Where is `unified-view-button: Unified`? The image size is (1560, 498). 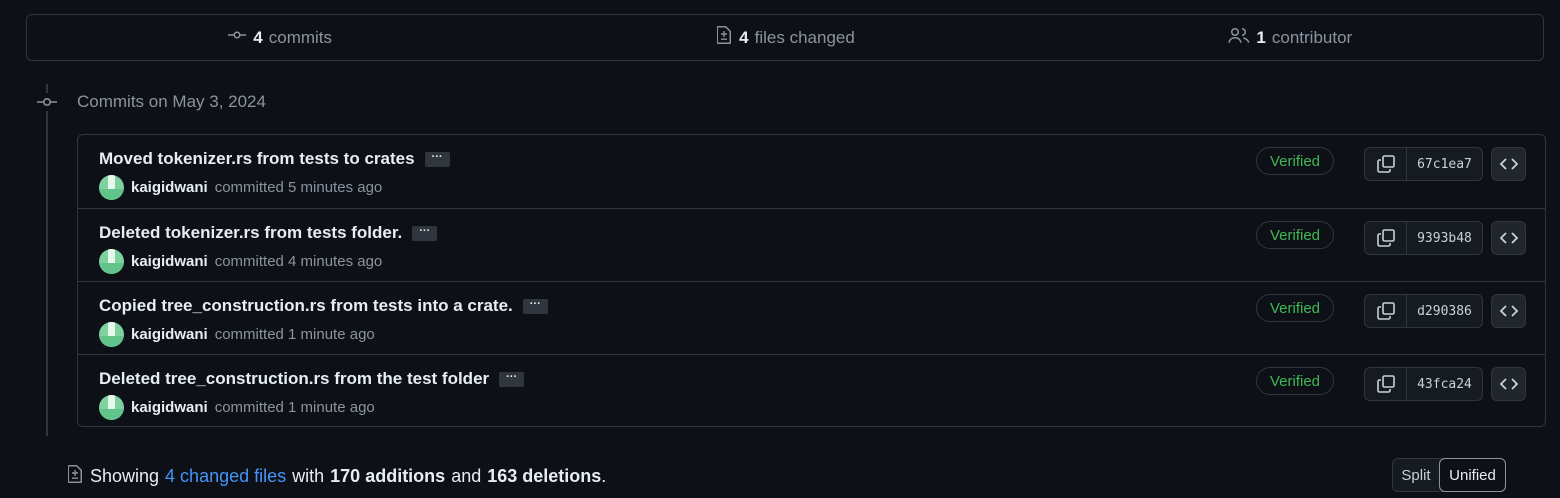 unified-view-button: Unified is located at coordinates (1472, 475).